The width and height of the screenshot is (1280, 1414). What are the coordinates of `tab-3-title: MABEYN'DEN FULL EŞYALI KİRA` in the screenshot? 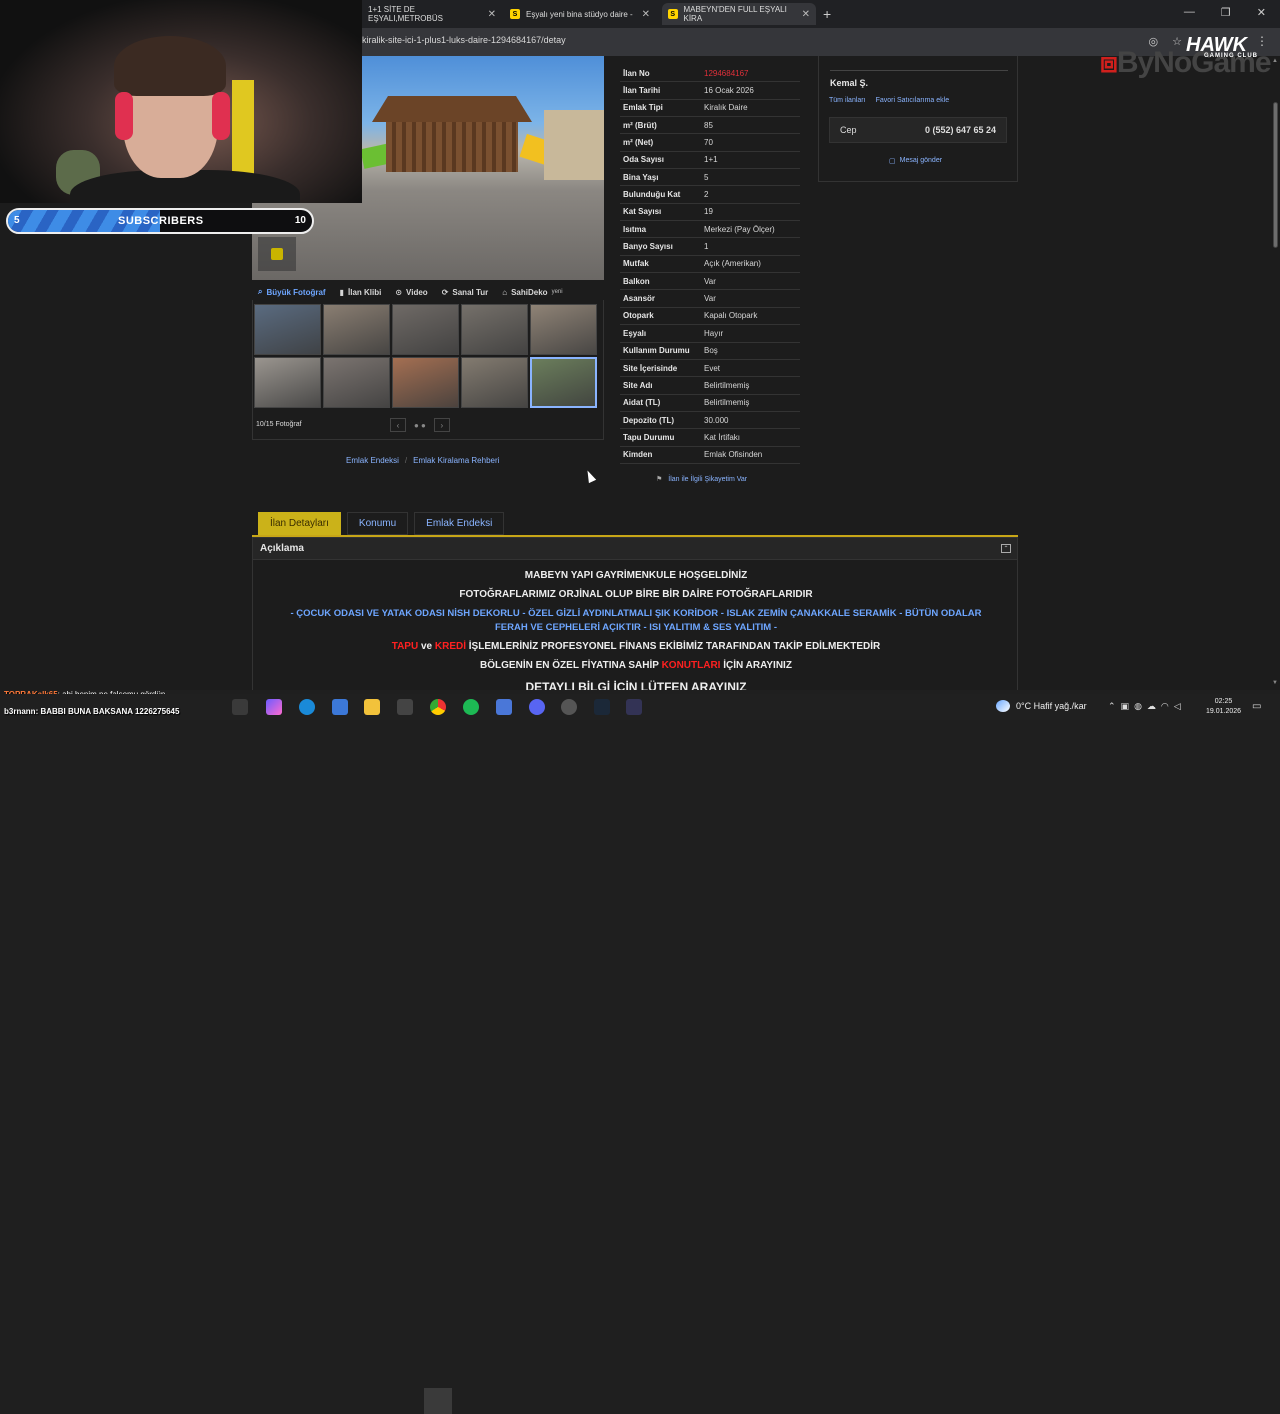 It's located at (735, 14).